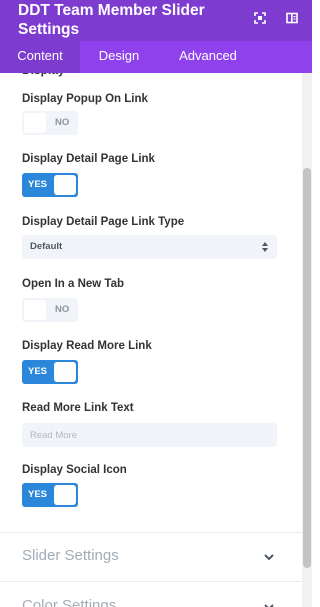 This screenshot has height=607, width=320. Describe the element at coordinates (265, 247) in the screenshot. I see `select-arrows-icon` at that location.